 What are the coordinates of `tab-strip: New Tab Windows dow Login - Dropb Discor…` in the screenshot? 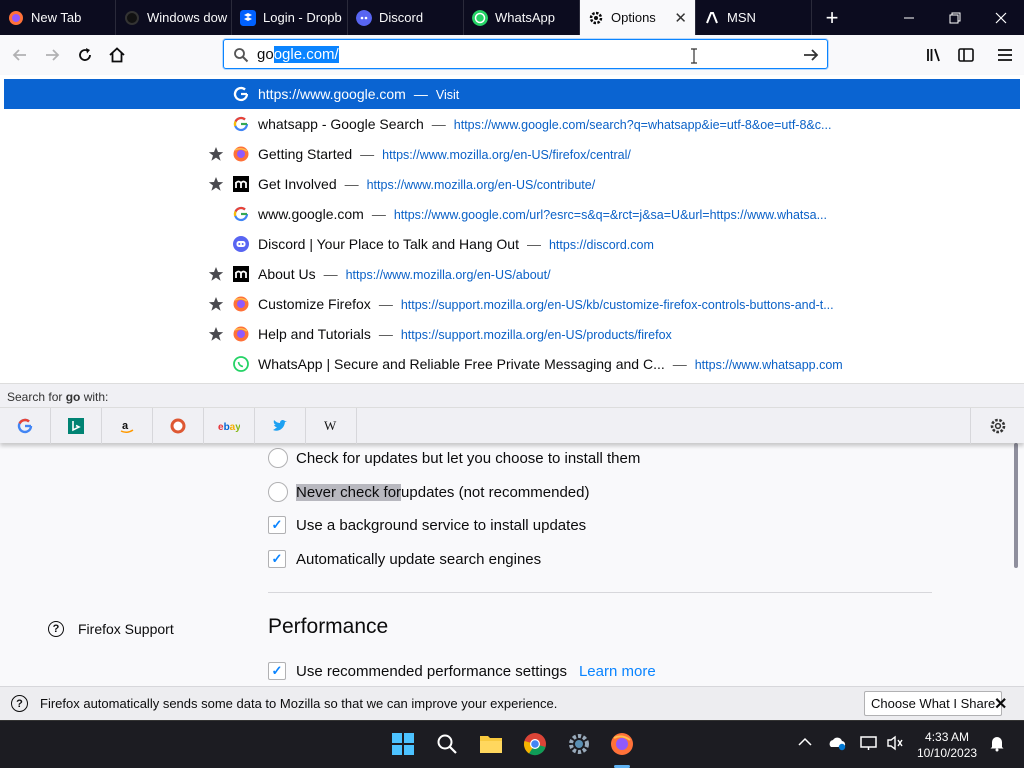 It's located at (512, 17).